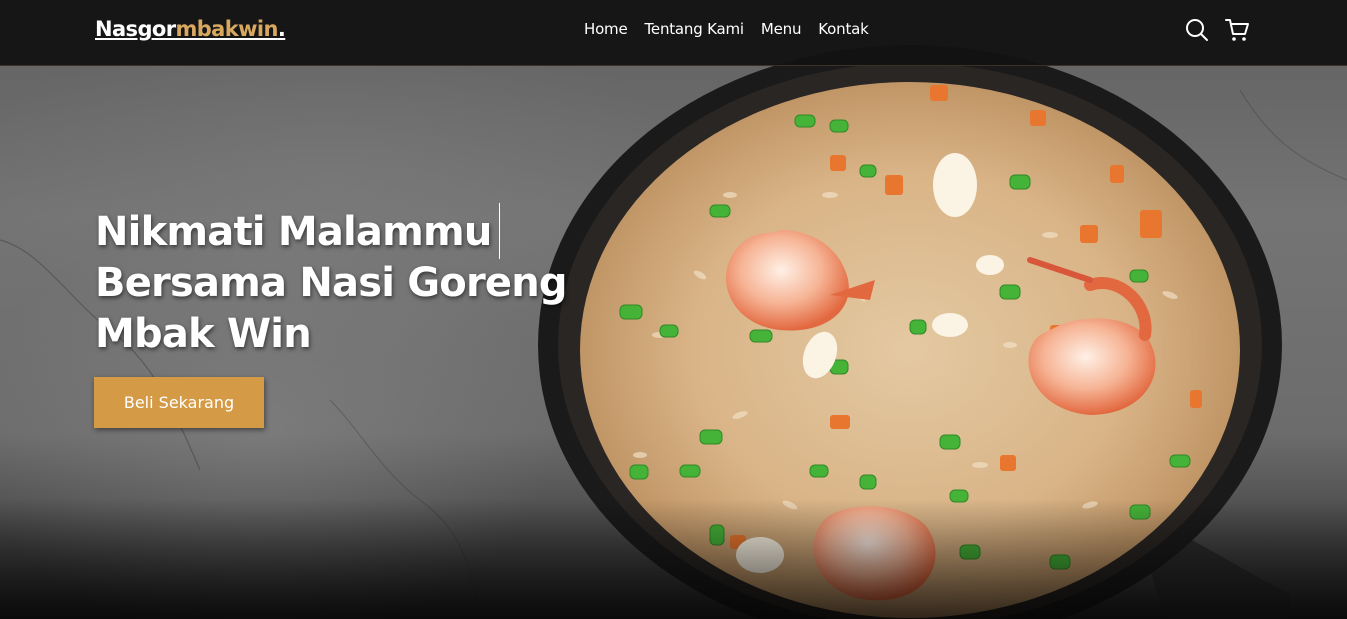  Describe the element at coordinates (695, 29) in the screenshot. I see `nav-link-tentang-kami: Tentang Kami` at that location.